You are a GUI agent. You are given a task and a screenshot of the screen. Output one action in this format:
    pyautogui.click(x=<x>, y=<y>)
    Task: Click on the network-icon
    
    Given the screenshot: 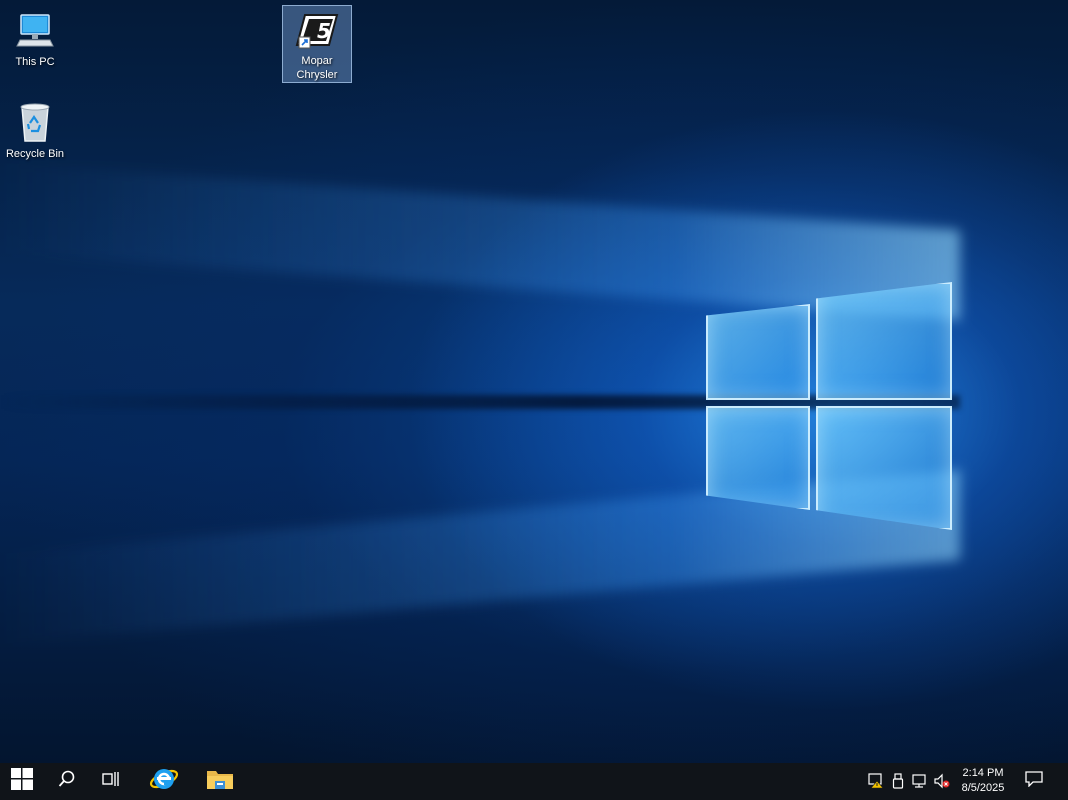 What is the action you would take?
    pyautogui.click(x=920, y=781)
    